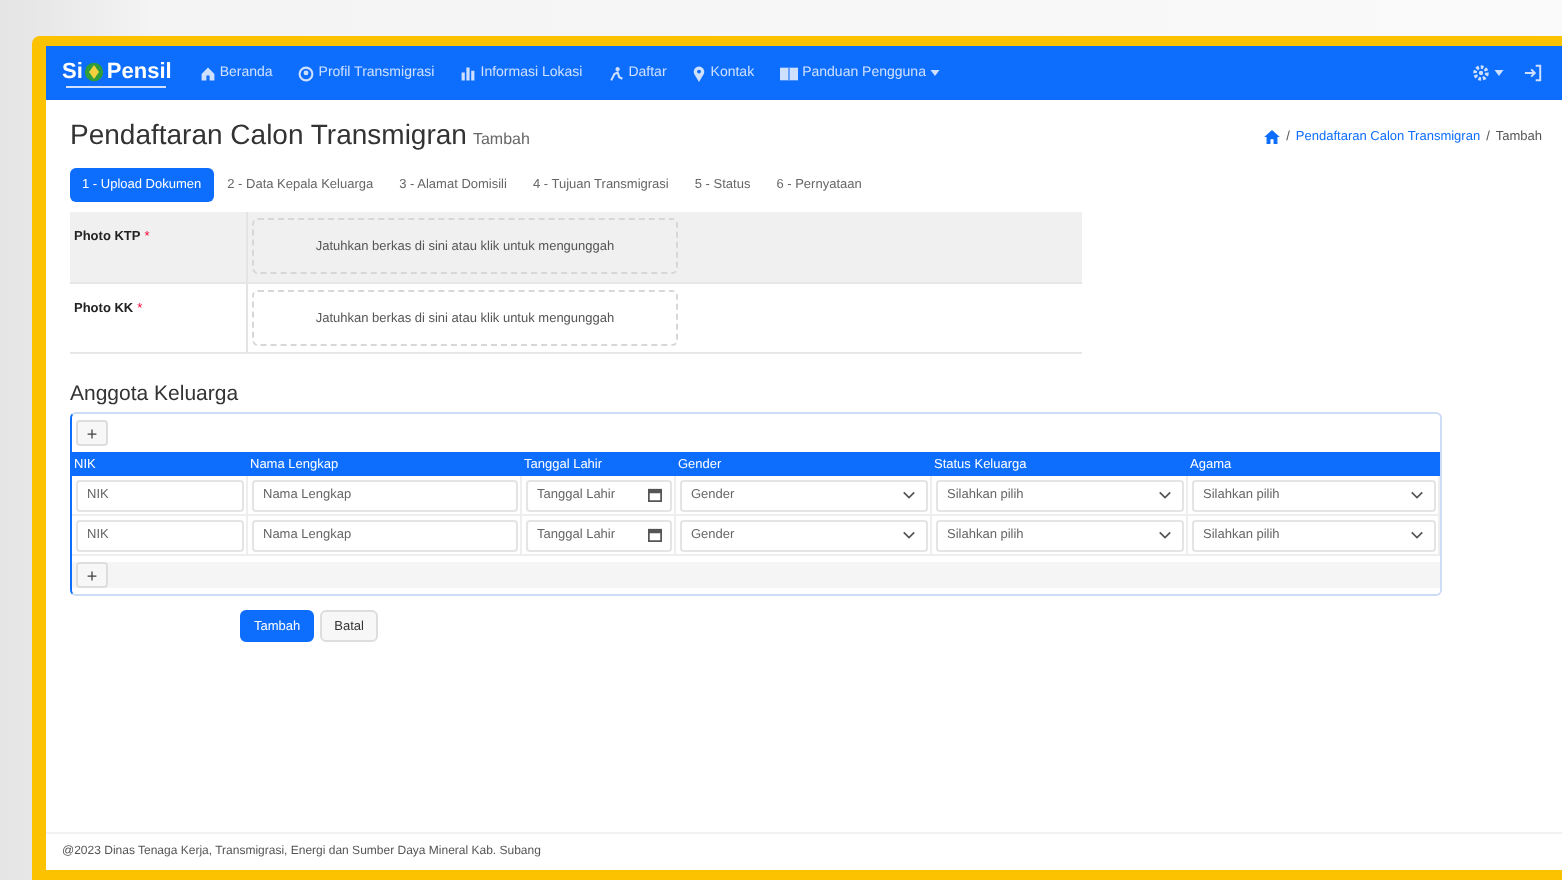  What do you see at coordinates (300, 134) in the screenshot?
I see `page-title: Pendaftaran Calon Transmigran Tambah` at bounding box center [300, 134].